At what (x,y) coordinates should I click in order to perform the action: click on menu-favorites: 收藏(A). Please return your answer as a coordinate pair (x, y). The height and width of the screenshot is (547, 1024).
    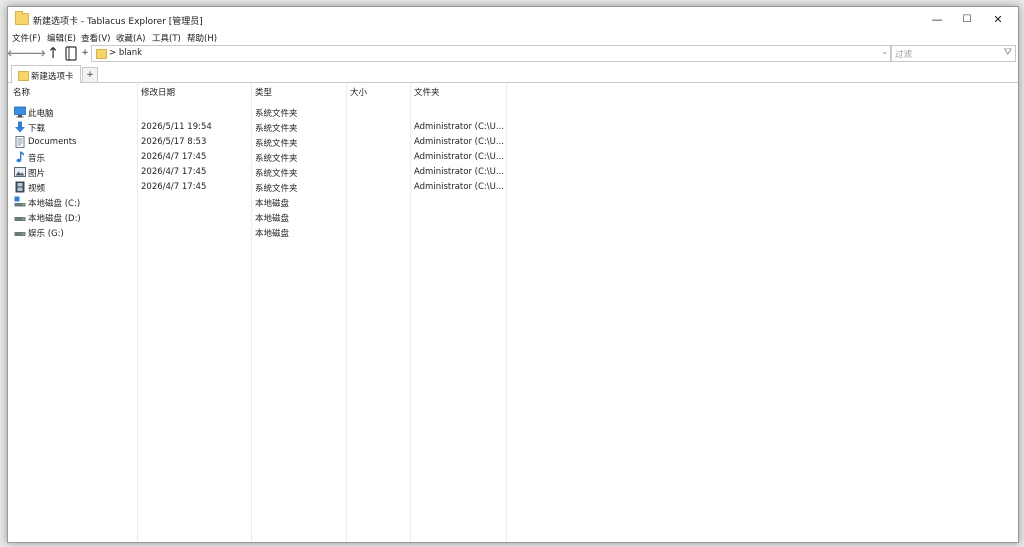
    Looking at the image, I should click on (130, 38).